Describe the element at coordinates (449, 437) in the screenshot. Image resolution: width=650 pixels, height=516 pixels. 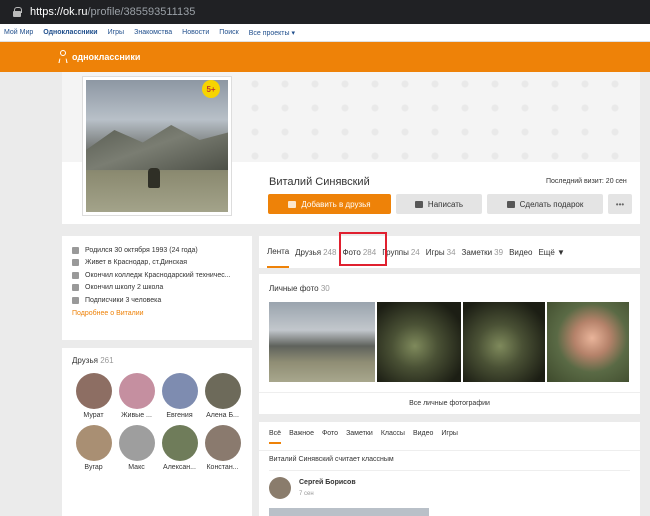
I see `feed-tab-6: Игры` at that location.